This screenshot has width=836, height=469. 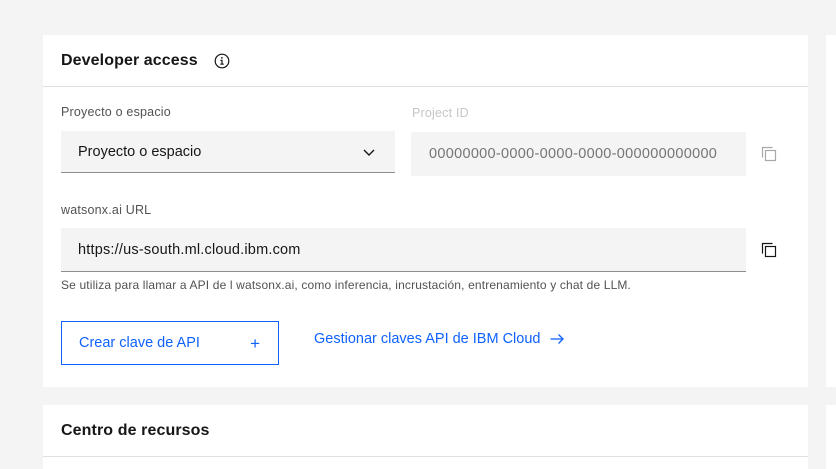 What do you see at coordinates (255, 343) in the screenshot?
I see `plus-icon: +` at bounding box center [255, 343].